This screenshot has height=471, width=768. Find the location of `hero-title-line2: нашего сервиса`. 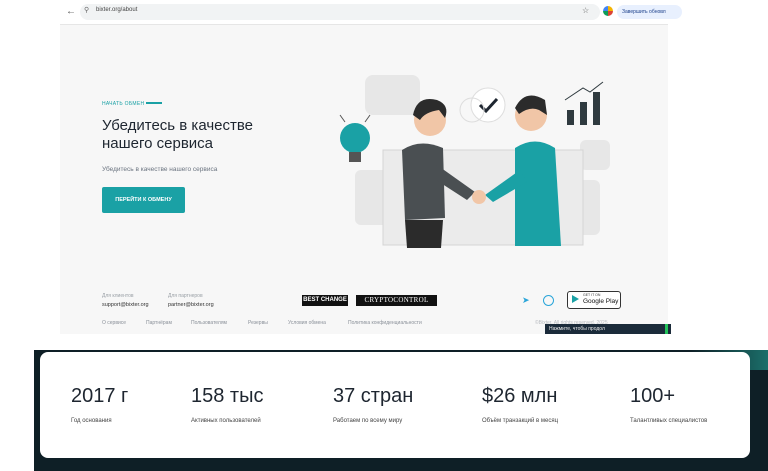

hero-title-line2: нашего сервиса is located at coordinates (158, 143).